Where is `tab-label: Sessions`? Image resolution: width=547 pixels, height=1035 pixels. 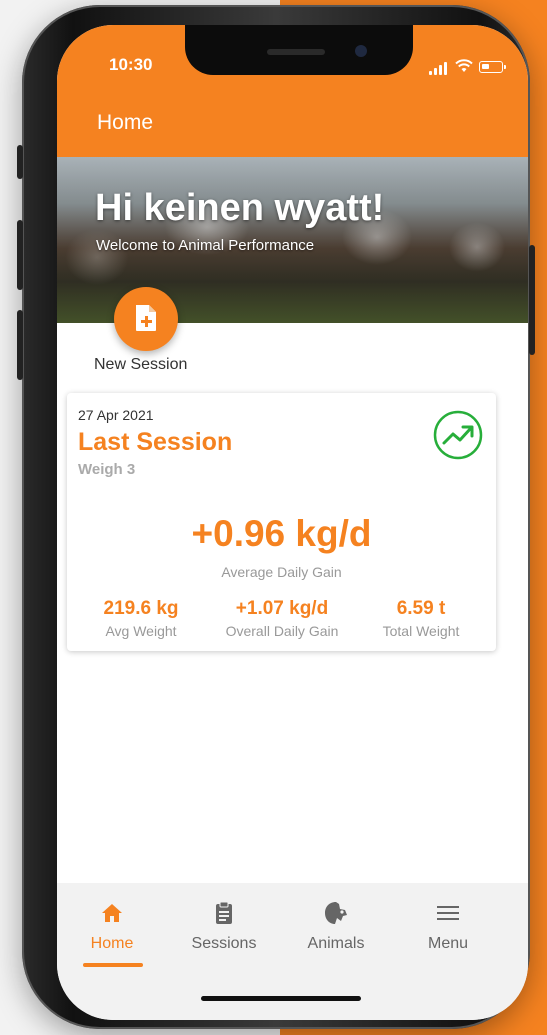
tab-label: Sessions is located at coordinates (224, 943).